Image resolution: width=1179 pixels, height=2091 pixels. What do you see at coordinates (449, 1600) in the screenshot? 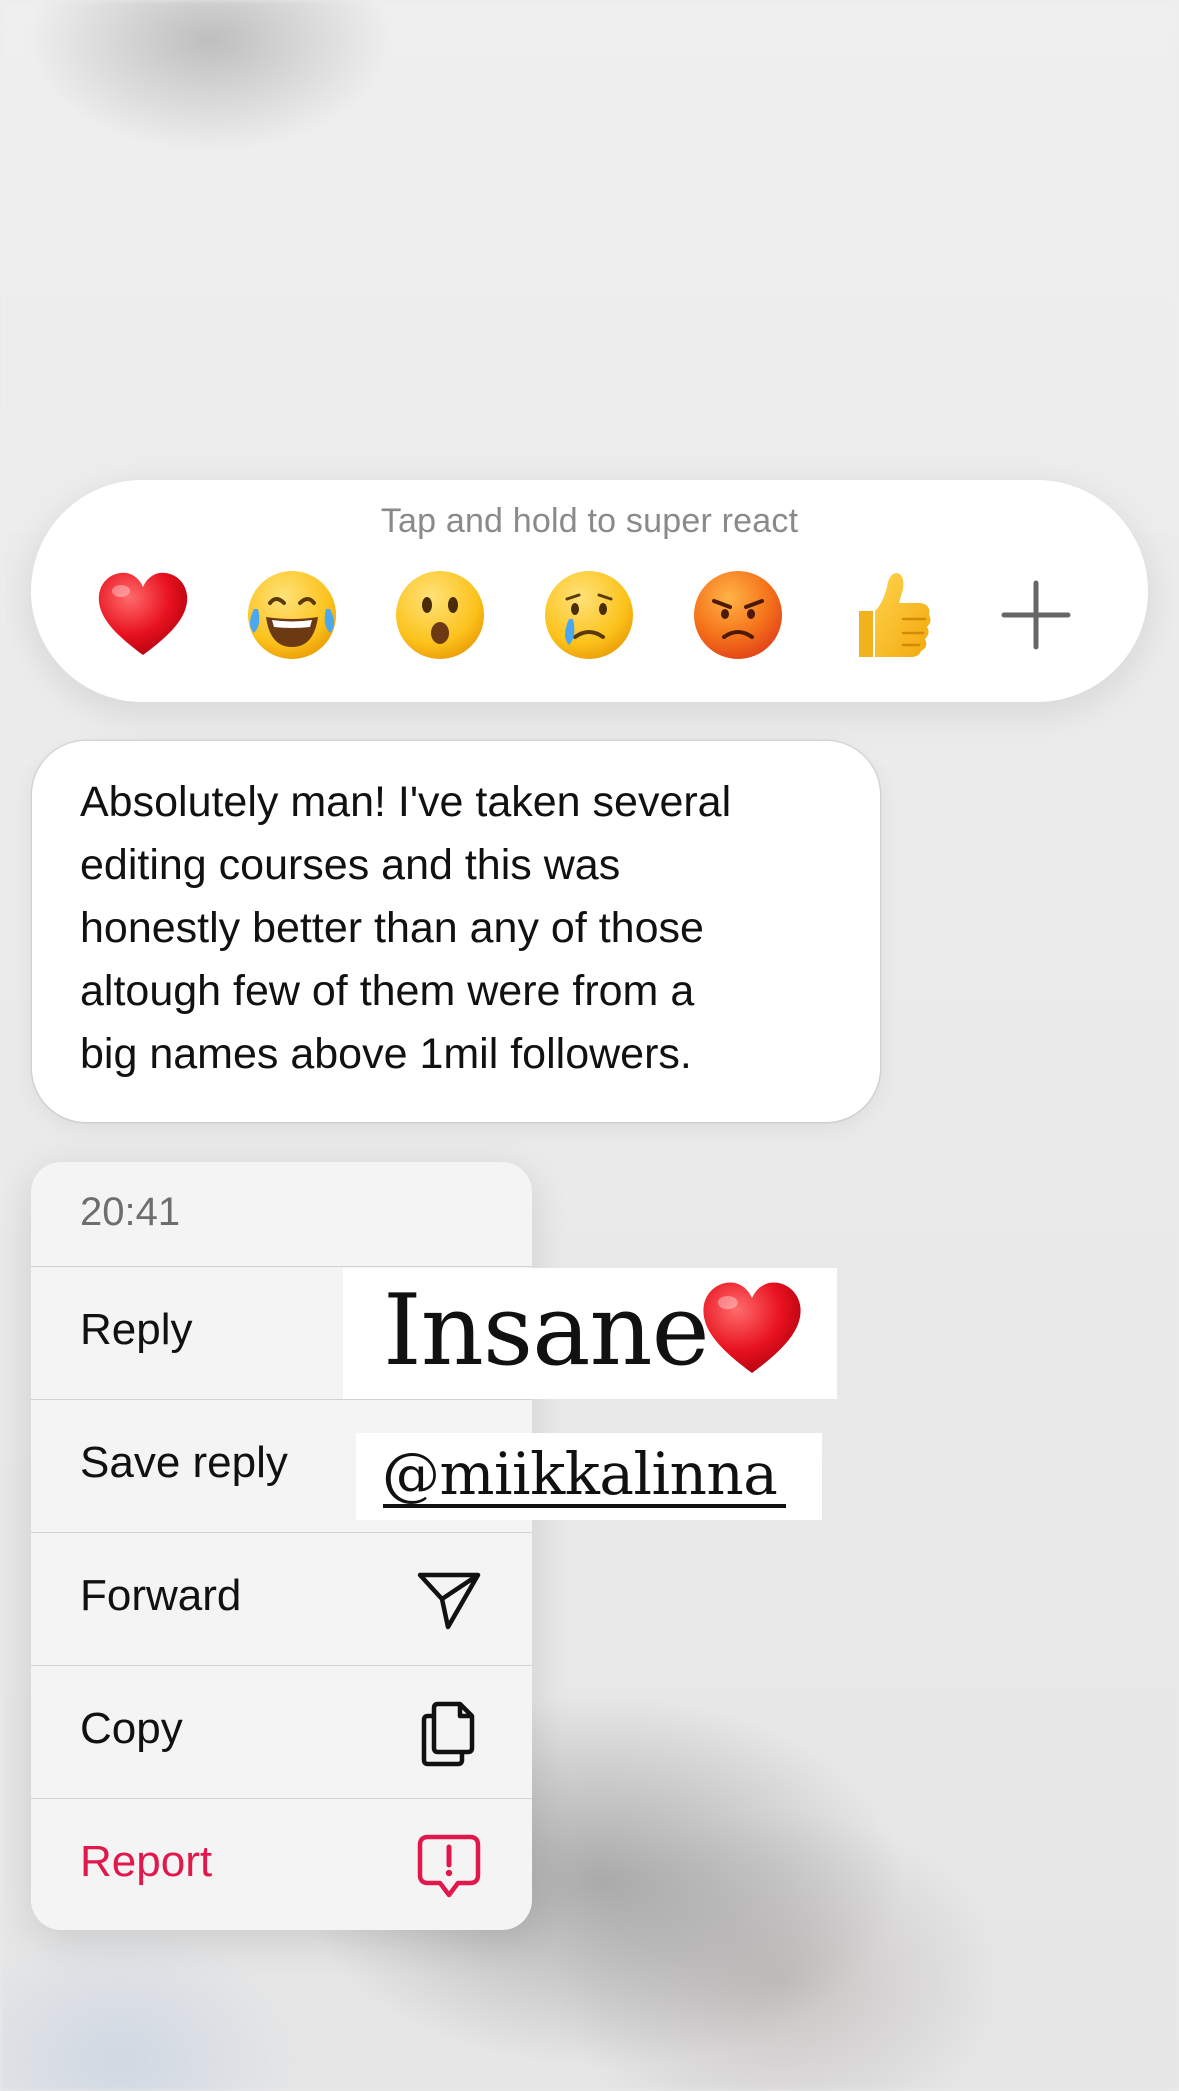
I see `send-icon` at bounding box center [449, 1600].